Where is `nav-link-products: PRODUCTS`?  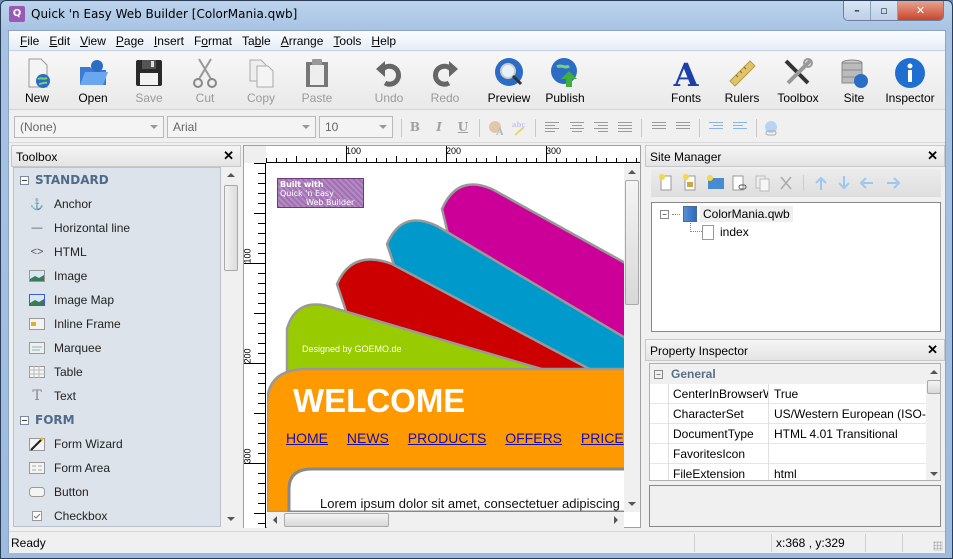 nav-link-products: PRODUCTS is located at coordinates (447, 438).